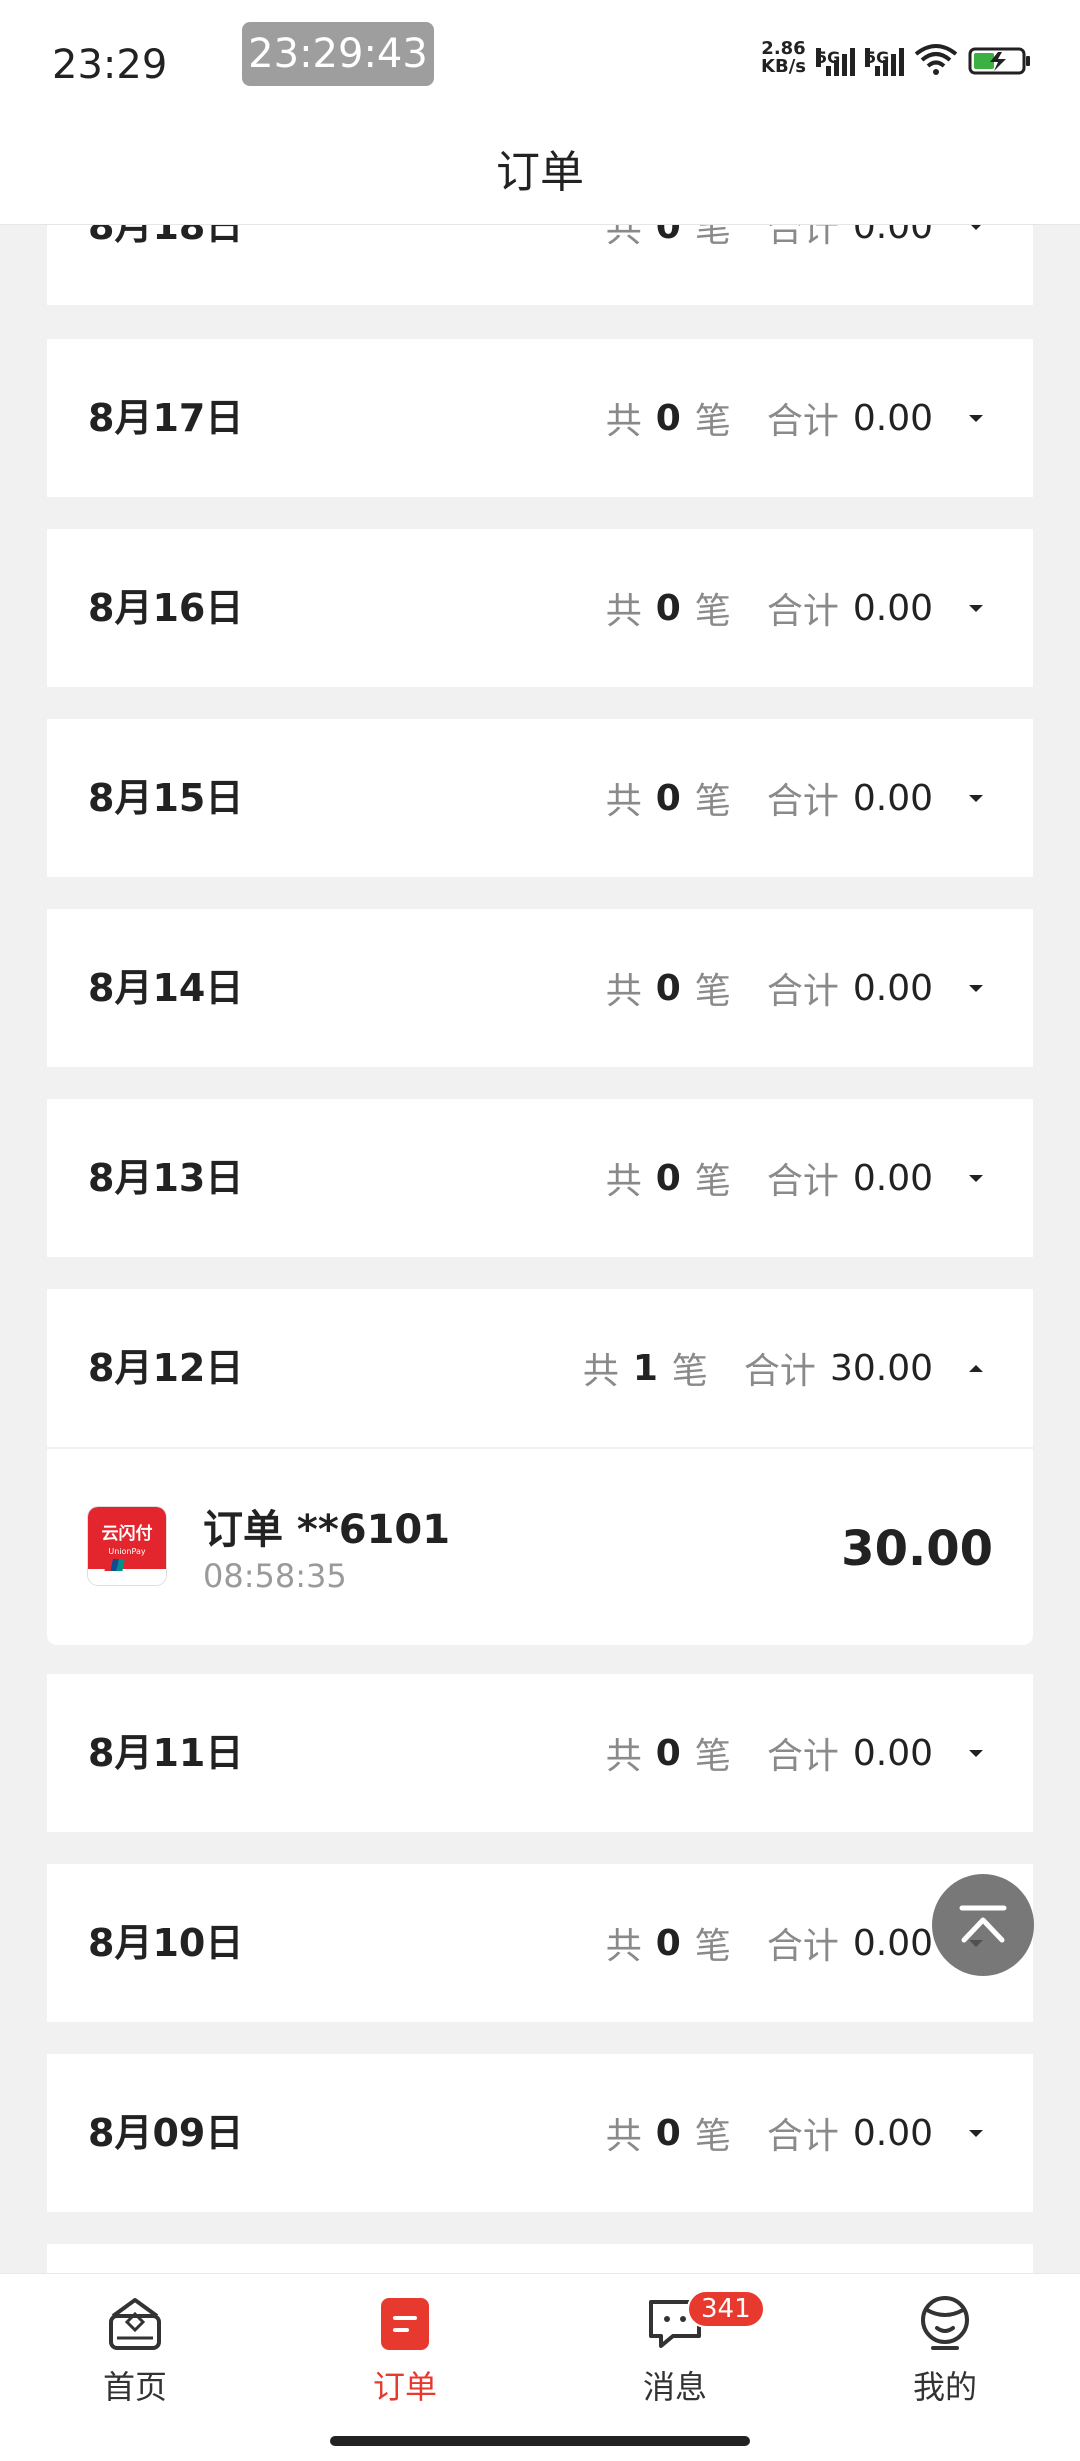  Describe the element at coordinates (999, 61) in the screenshot. I see `battery-icon` at that location.